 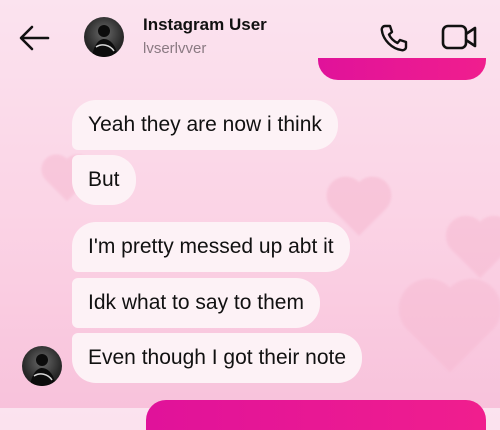 I want to click on video-camera-icon, so click(x=459, y=37).